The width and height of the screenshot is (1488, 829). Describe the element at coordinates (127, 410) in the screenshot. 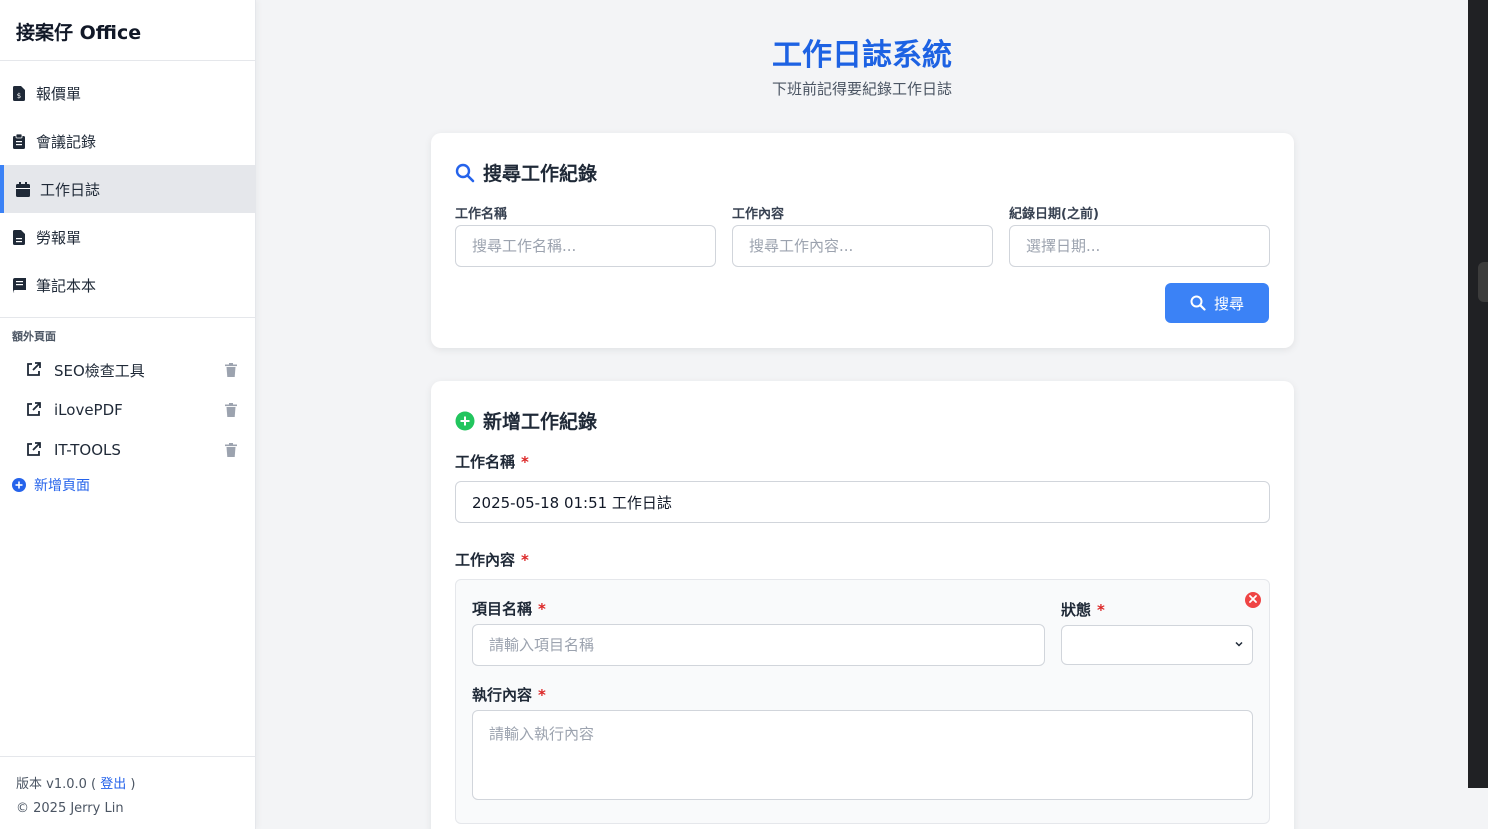

I see `extra-item-ilovepdf: iLovePDF` at that location.